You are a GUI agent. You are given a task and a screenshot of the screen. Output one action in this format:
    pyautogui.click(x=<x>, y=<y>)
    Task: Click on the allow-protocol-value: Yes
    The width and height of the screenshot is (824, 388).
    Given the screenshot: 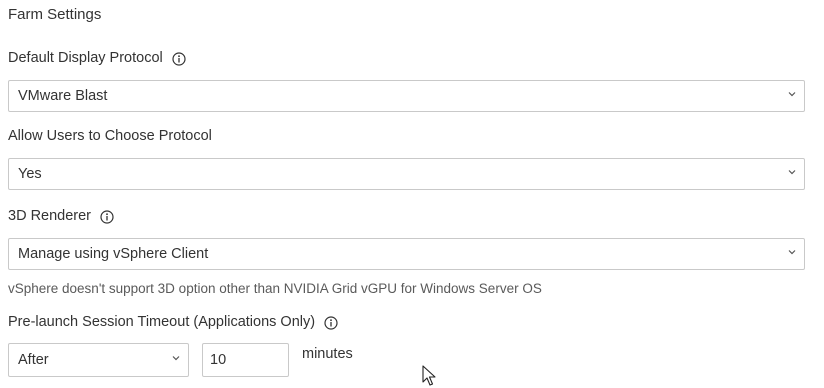 What is the action you would take?
    pyautogui.click(x=30, y=174)
    